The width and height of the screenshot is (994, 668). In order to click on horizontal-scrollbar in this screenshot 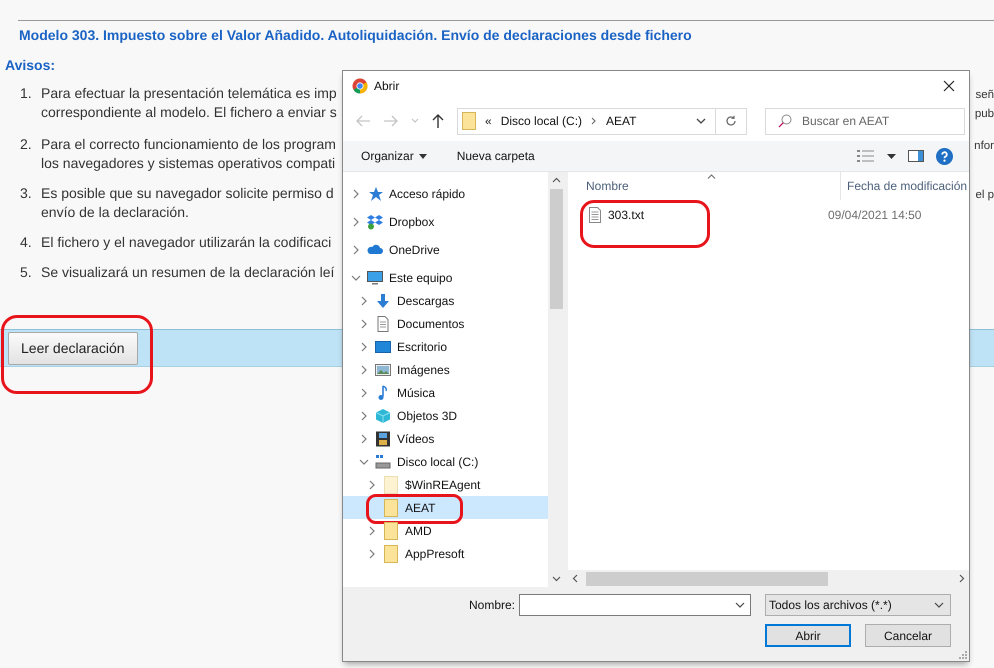, I will do `click(768, 578)`.